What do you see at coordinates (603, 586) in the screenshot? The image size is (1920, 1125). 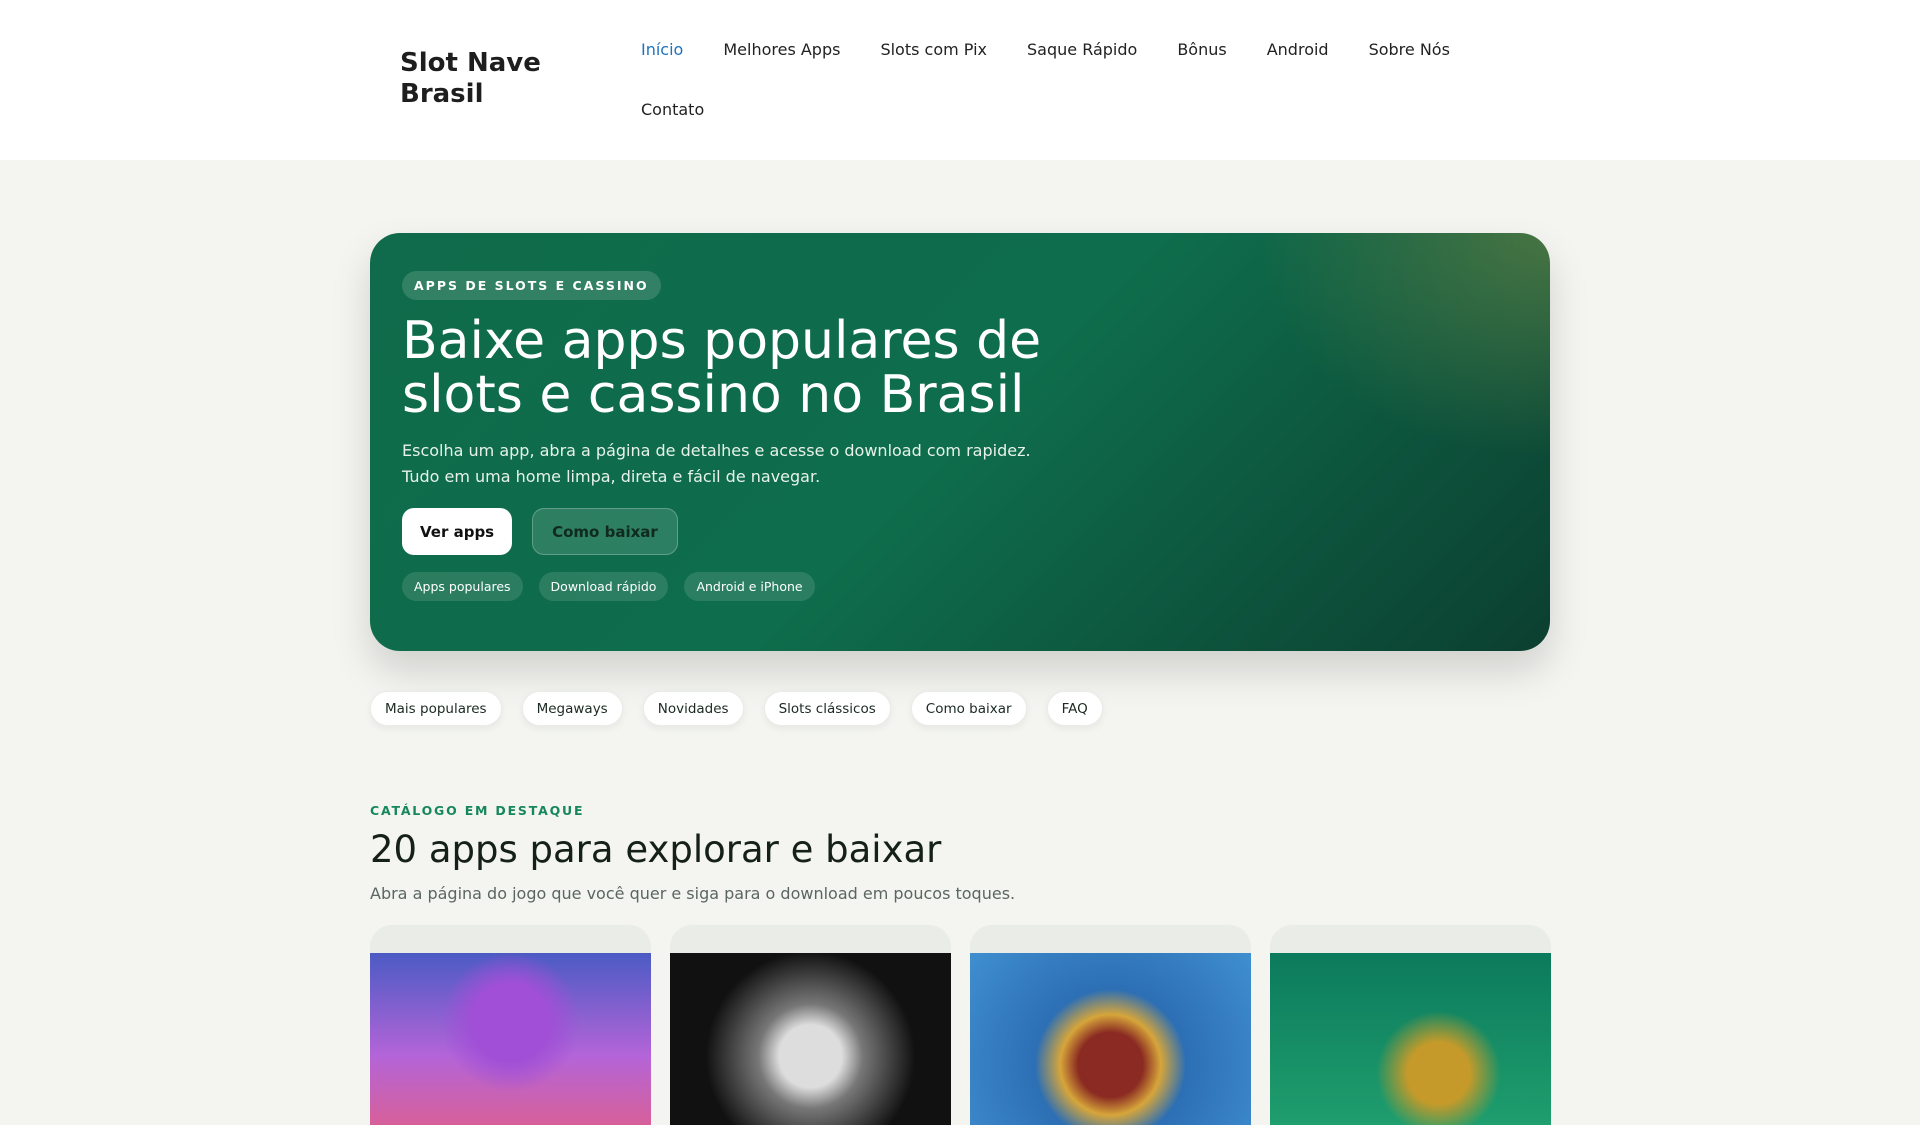 I see `hero-chip: Download rápido` at bounding box center [603, 586].